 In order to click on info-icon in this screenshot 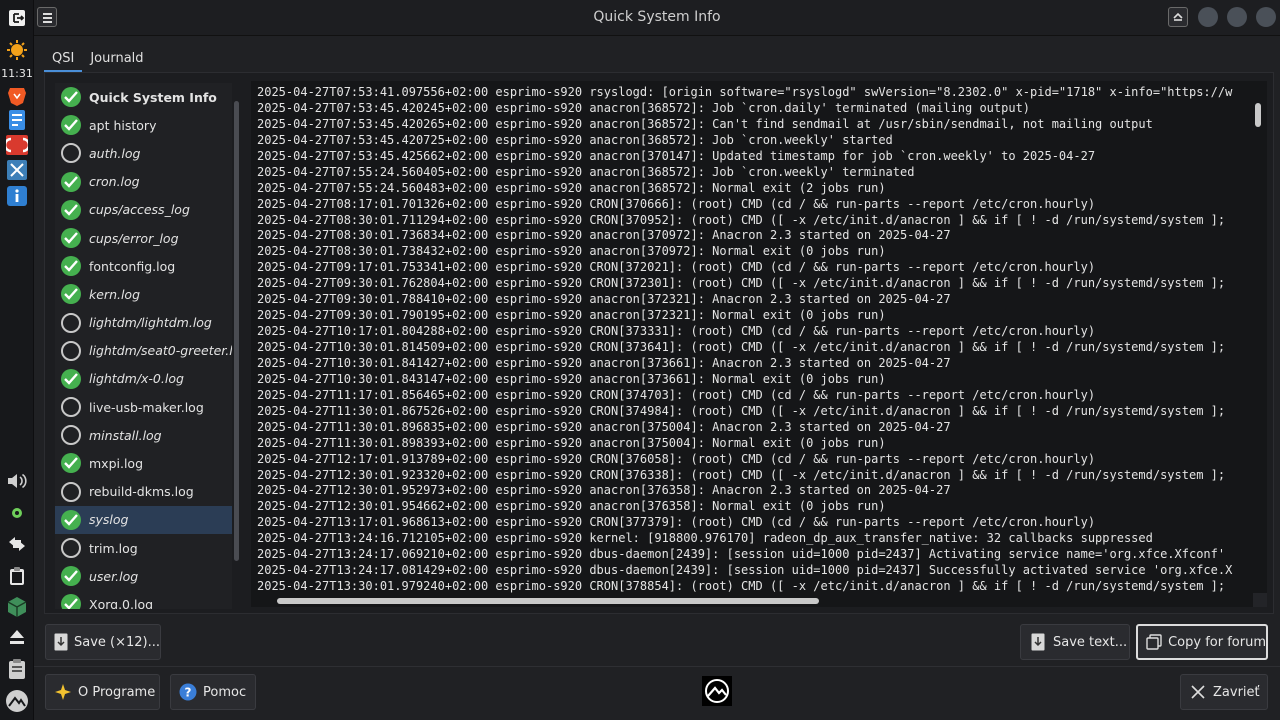, I will do `click(17, 196)`.